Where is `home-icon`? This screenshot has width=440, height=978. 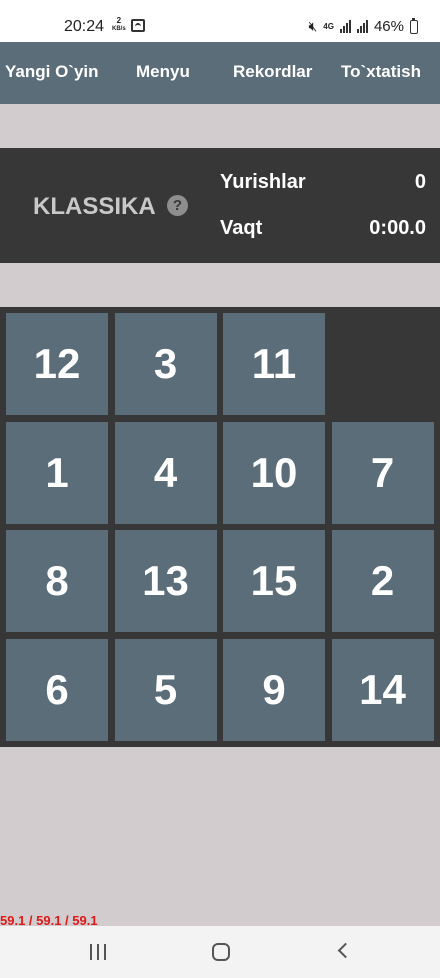 home-icon is located at coordinates (221, 952).